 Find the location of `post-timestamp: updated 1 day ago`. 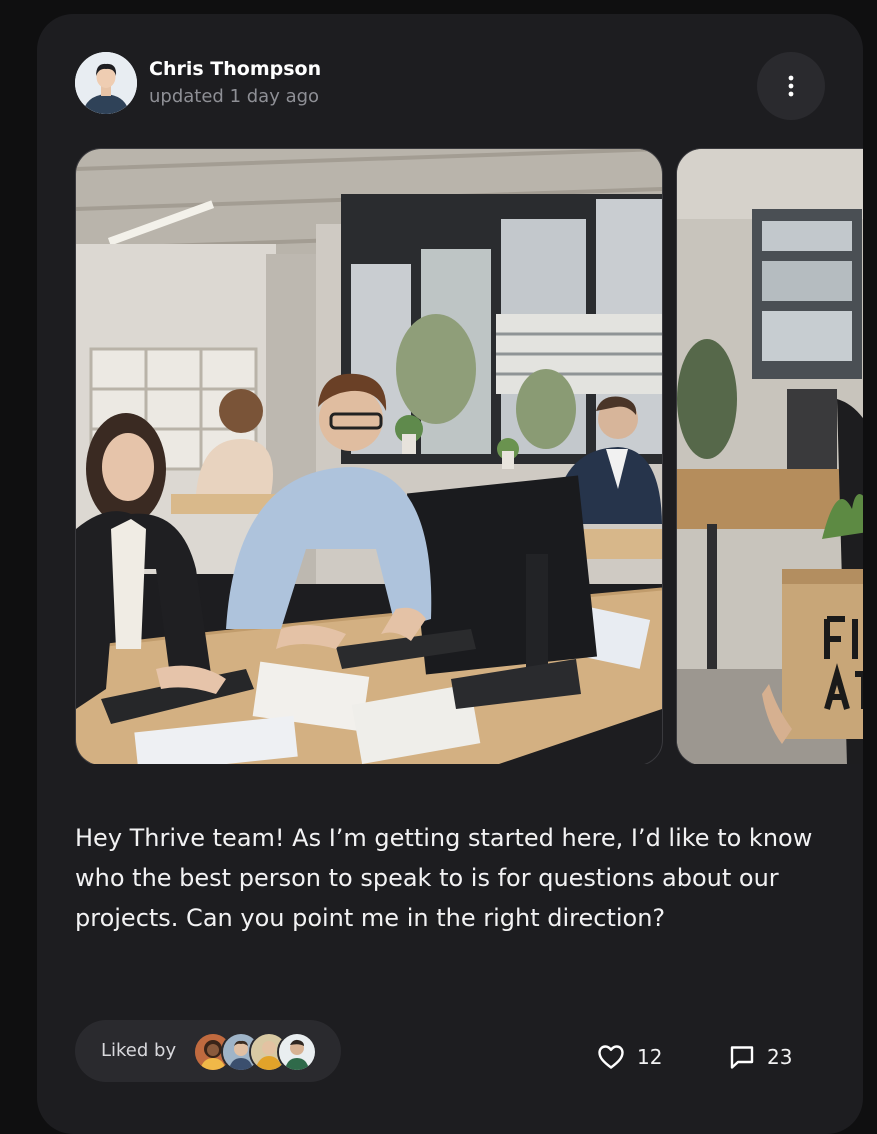

post-timestamp: updated 1 day ago is located at coordinates (234, 96).